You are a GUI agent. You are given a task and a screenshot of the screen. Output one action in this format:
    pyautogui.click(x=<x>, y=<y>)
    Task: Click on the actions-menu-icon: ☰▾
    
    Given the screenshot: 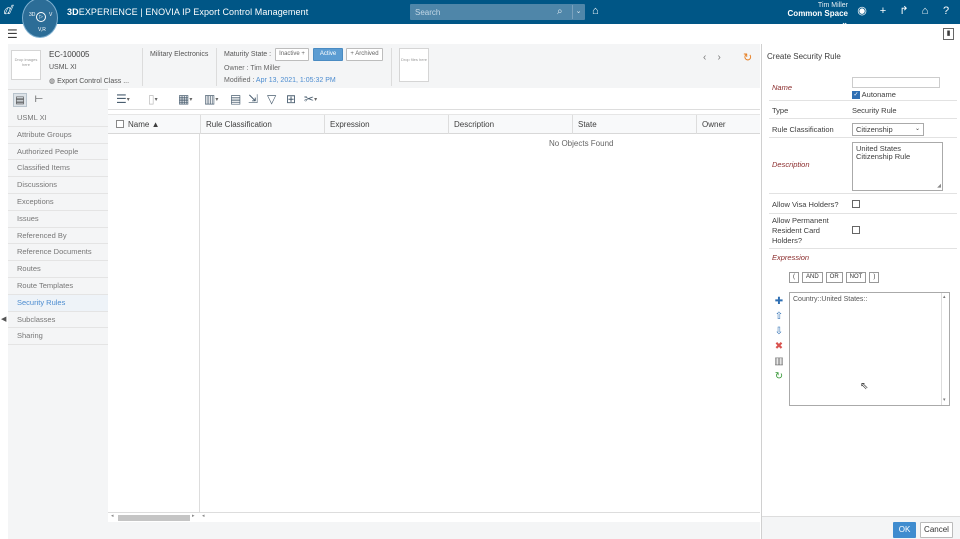 What is the action you would take?
    pyautogui.click(x=123, y=99)
    